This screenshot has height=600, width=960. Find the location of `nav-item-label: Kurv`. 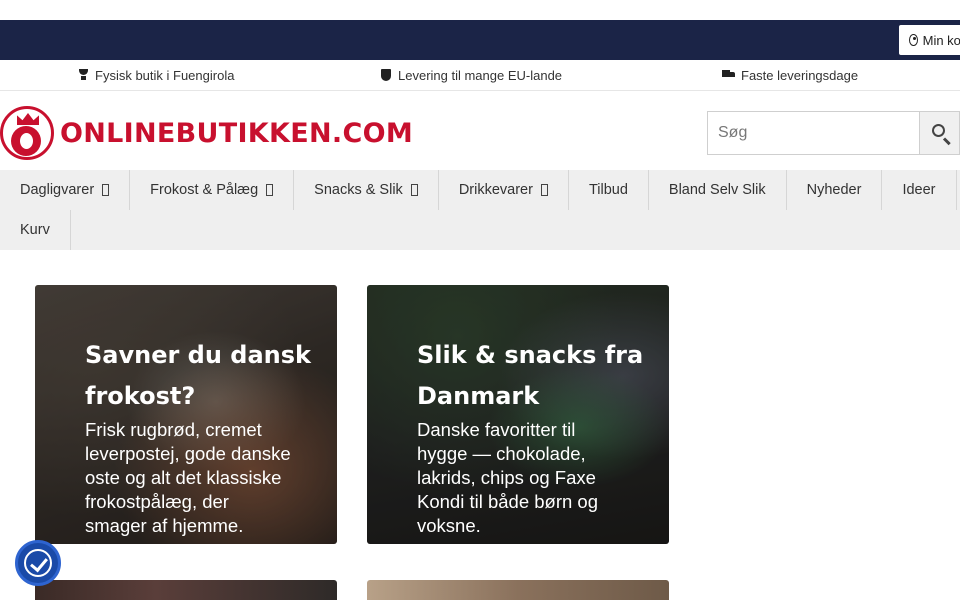

nav-item-label: Kurv is located at coordinates (35, 230).